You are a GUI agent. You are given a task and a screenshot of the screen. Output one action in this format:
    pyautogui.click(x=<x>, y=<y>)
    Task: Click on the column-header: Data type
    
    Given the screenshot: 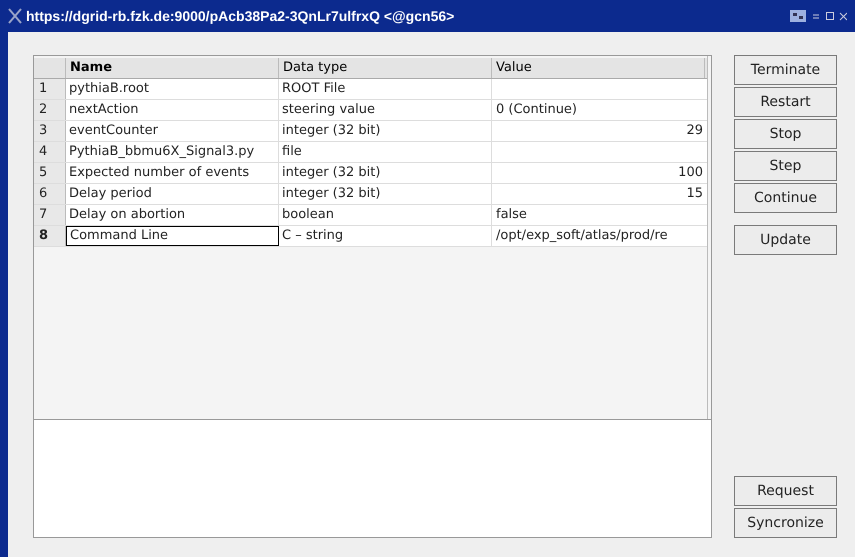 What is the action you would take?
    pyautogui.click(x=385, y=68)
    